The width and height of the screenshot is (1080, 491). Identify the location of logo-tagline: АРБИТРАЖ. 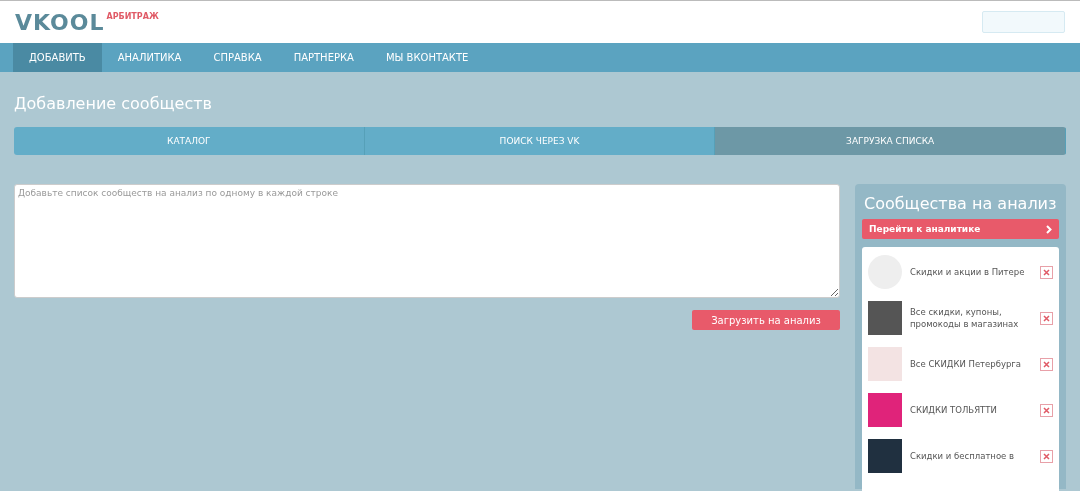
(132, 16).